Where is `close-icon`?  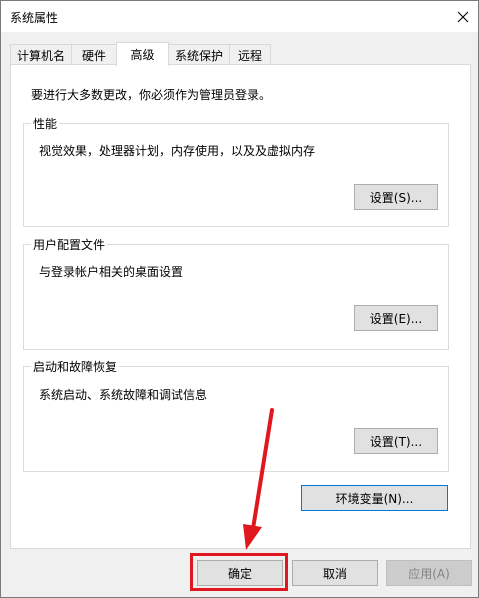
close-icon is located at coordinates (463, 16).